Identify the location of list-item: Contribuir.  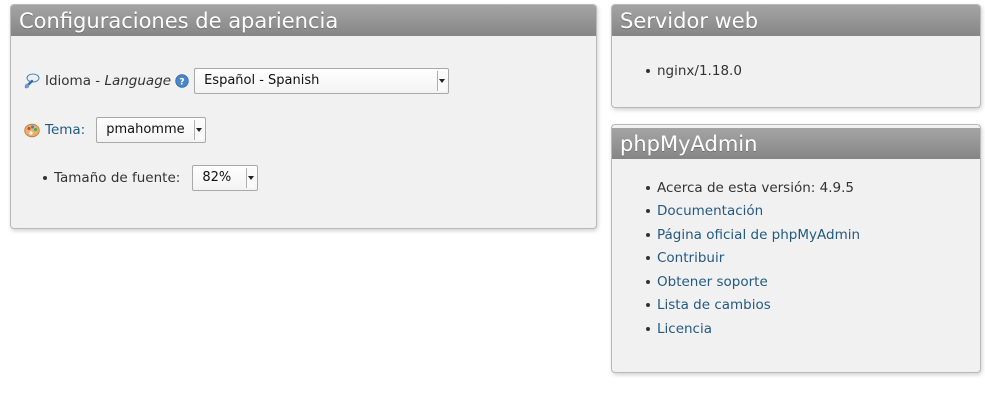
(753, 259).